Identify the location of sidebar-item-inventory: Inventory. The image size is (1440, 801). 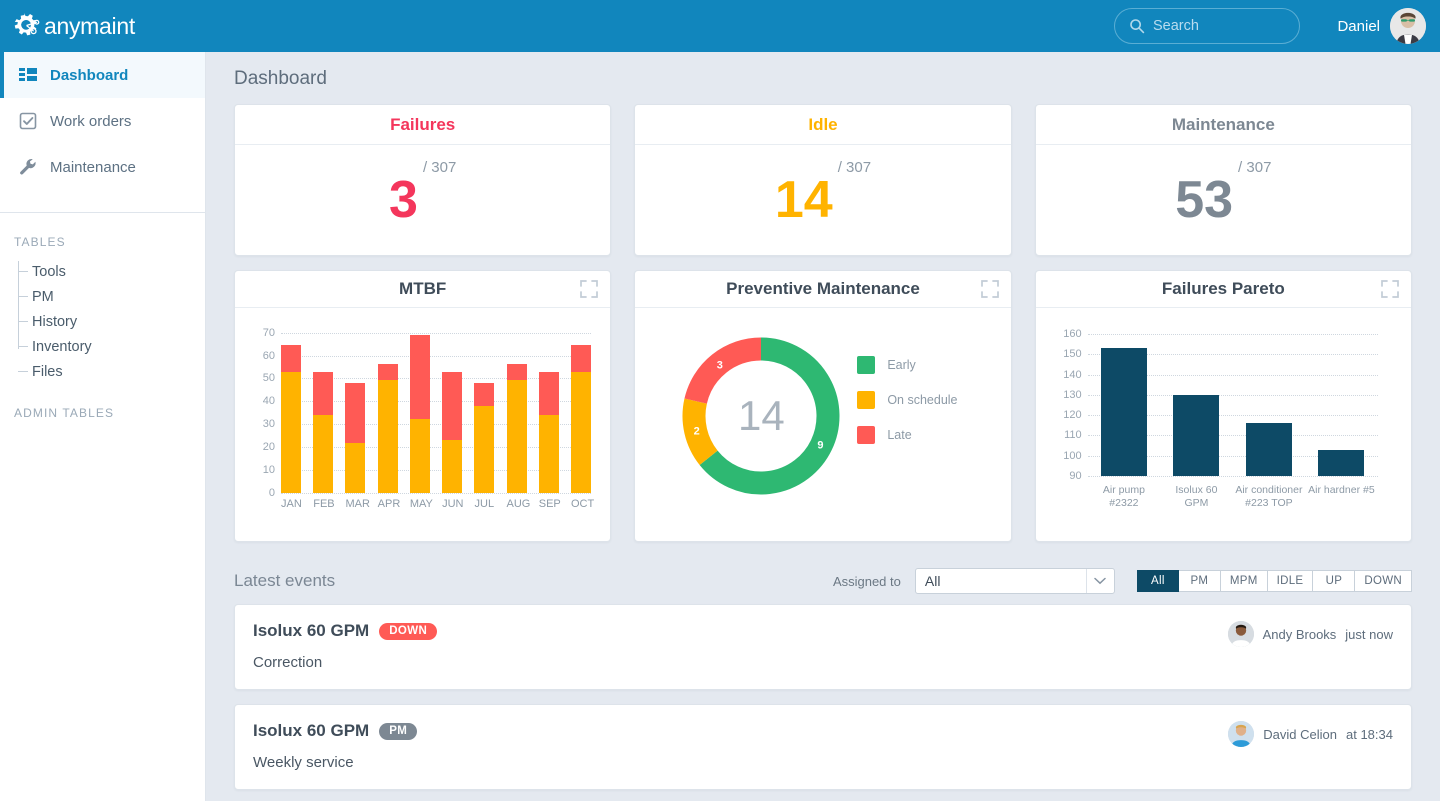
(109, 346).